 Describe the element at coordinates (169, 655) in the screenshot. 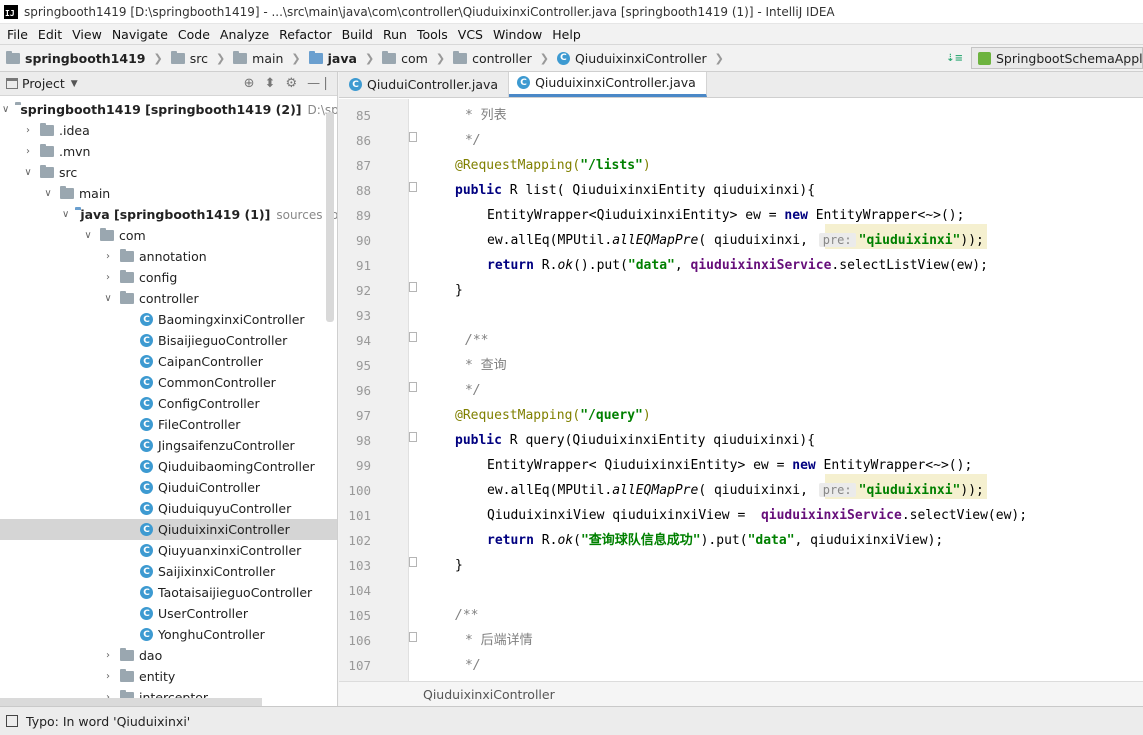

I see `tree-item: ›dao` at that location.